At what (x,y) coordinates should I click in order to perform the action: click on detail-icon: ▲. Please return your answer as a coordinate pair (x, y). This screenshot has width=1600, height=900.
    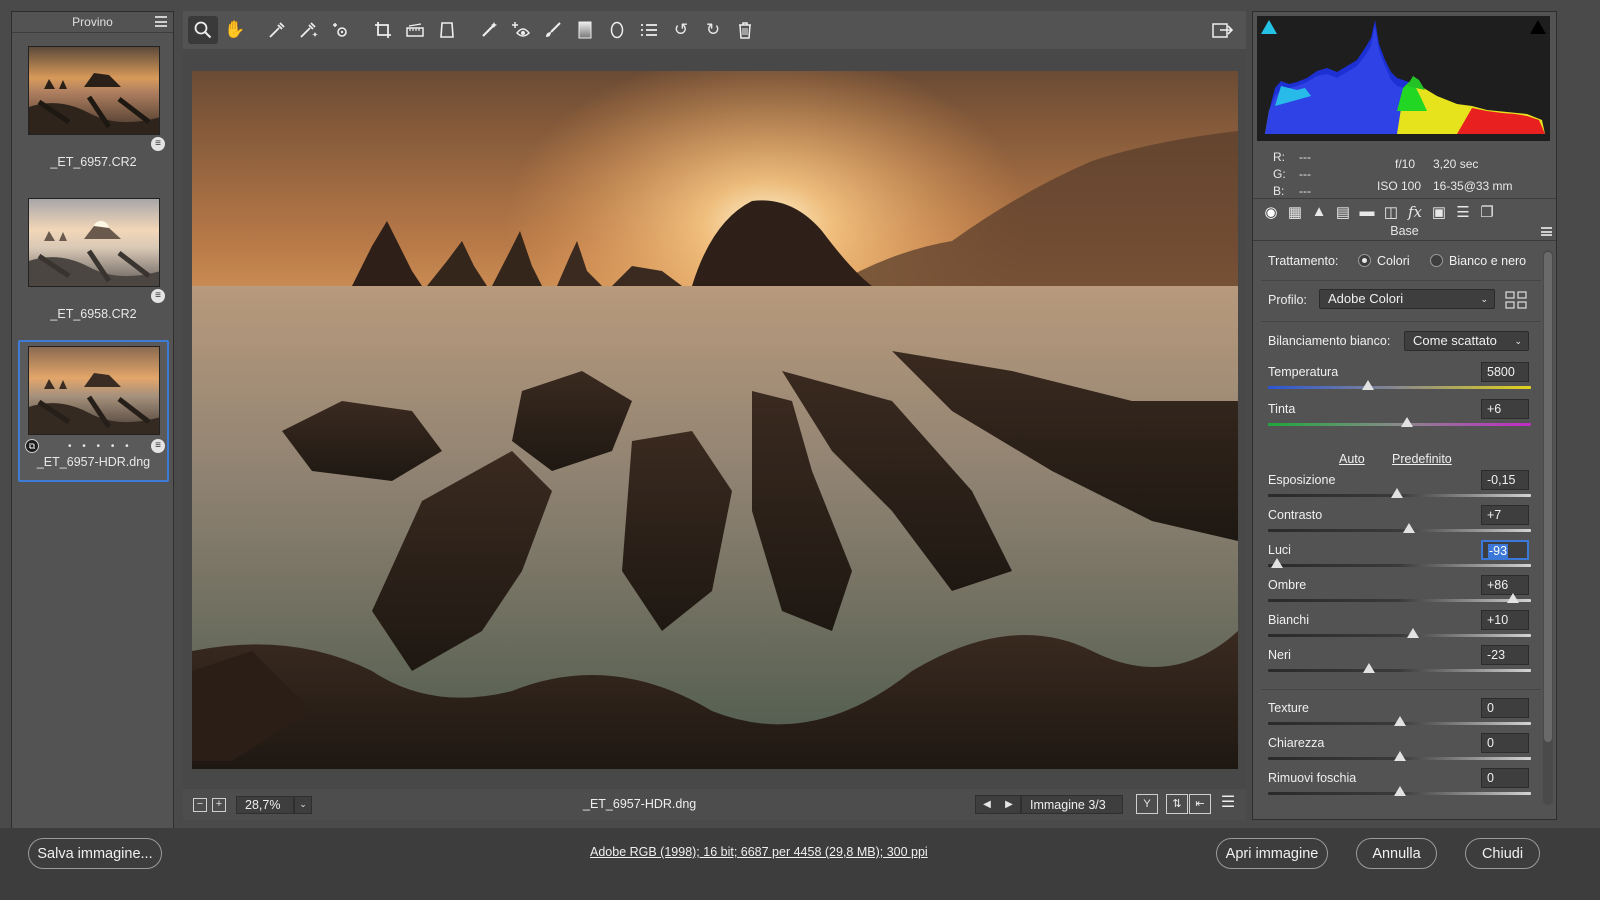
    Looking at the image, I should click on (1319, 212).